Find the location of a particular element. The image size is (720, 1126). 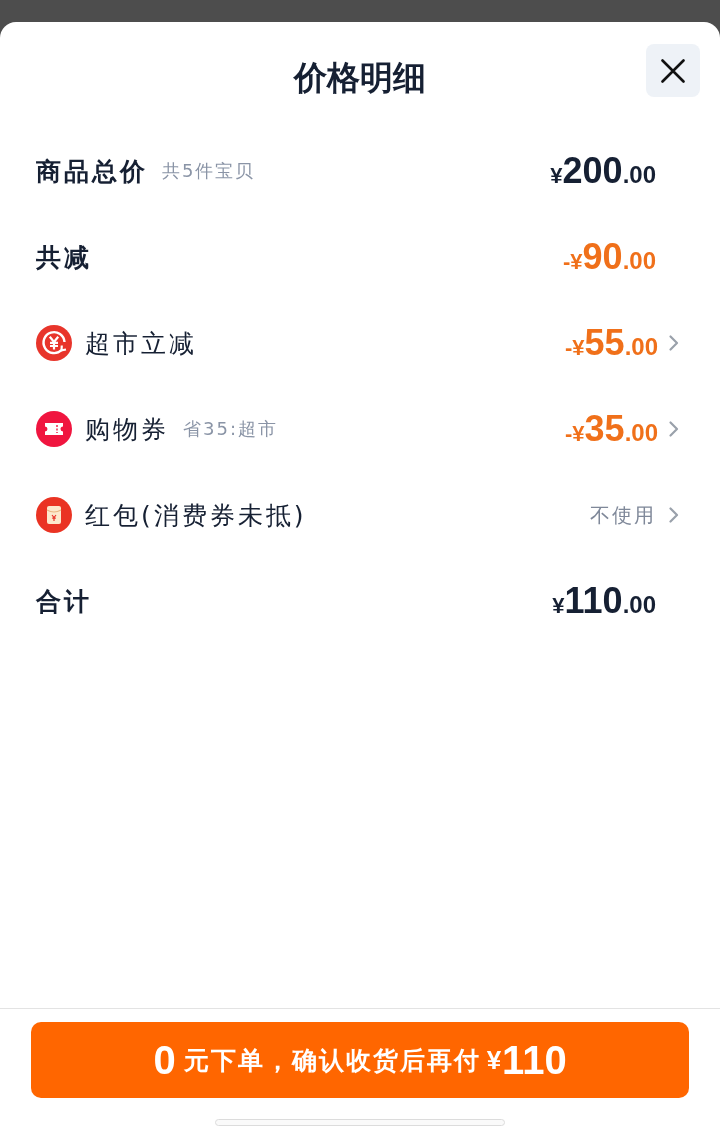

money-envelope-icon is located at coordinates (54, 515).